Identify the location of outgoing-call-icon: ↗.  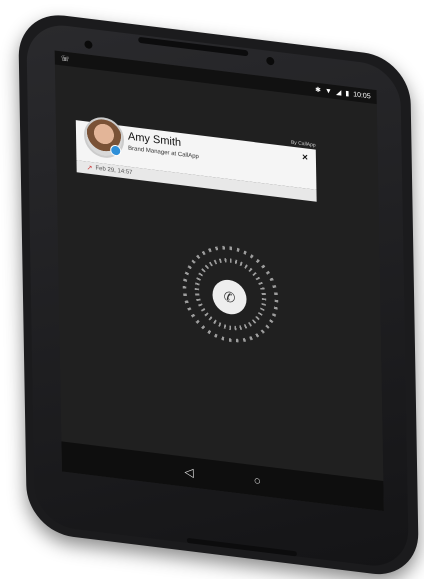
(89, 168).